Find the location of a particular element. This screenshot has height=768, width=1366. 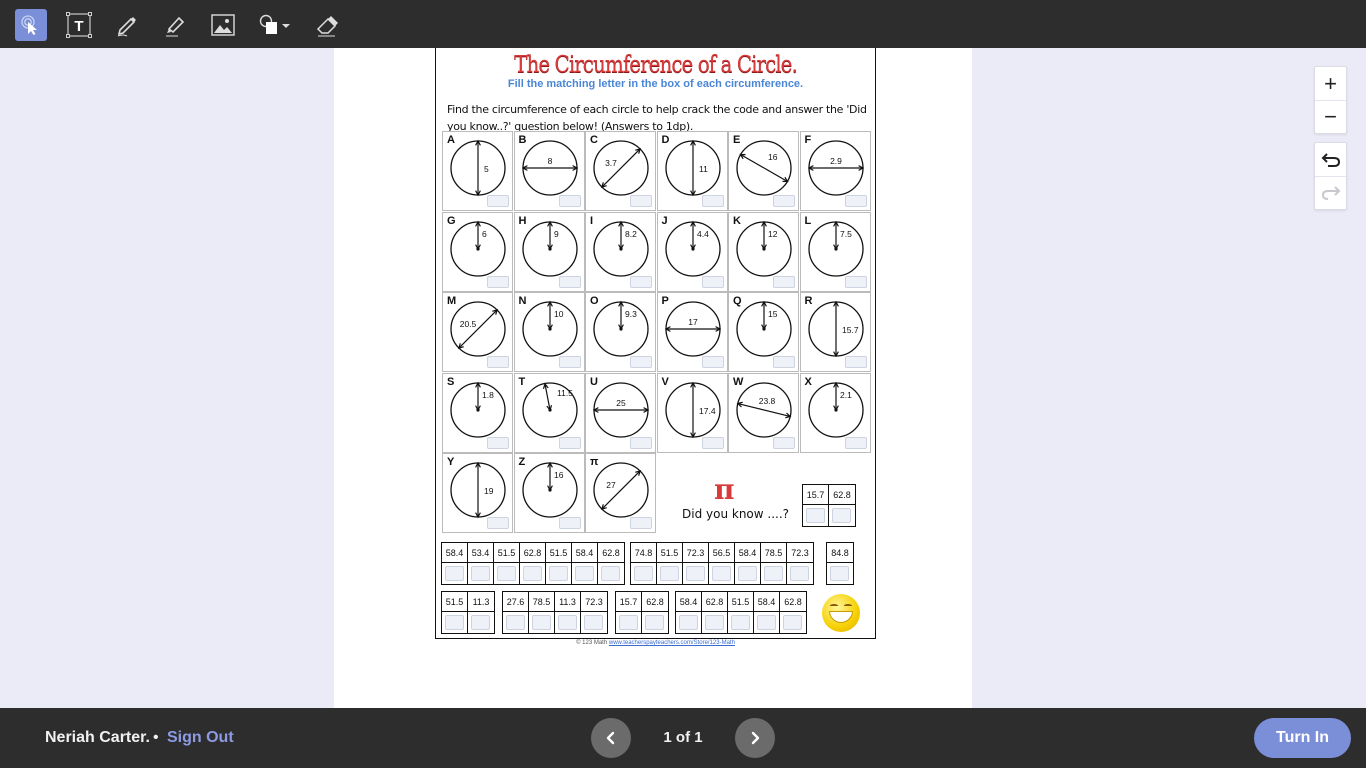

circle-letter: Q is located at coordinates (737, 301).